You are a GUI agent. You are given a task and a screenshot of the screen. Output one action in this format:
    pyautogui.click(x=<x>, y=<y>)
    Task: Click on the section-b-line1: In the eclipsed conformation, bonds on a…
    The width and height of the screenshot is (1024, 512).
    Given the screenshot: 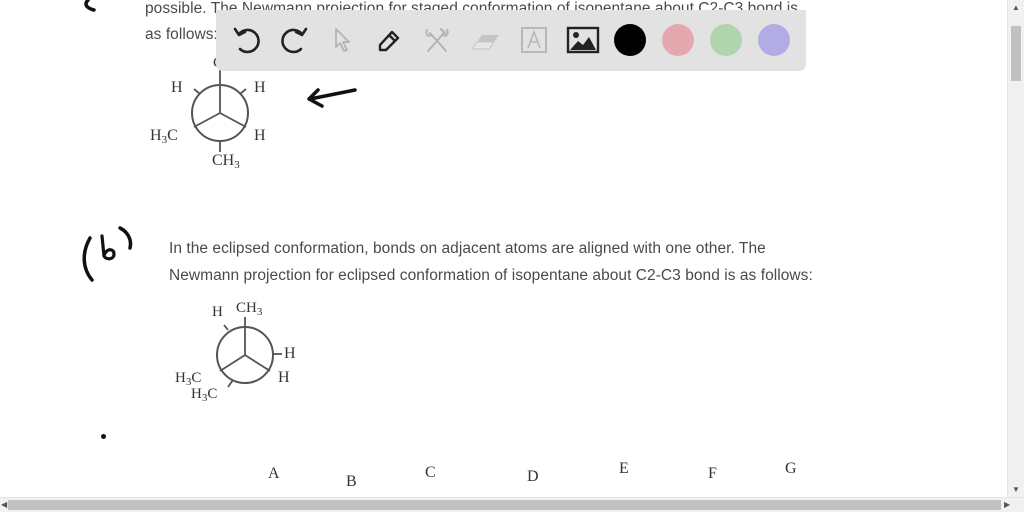 What is the action you would take?
    pyautogui.click(x=467, y=248)
    